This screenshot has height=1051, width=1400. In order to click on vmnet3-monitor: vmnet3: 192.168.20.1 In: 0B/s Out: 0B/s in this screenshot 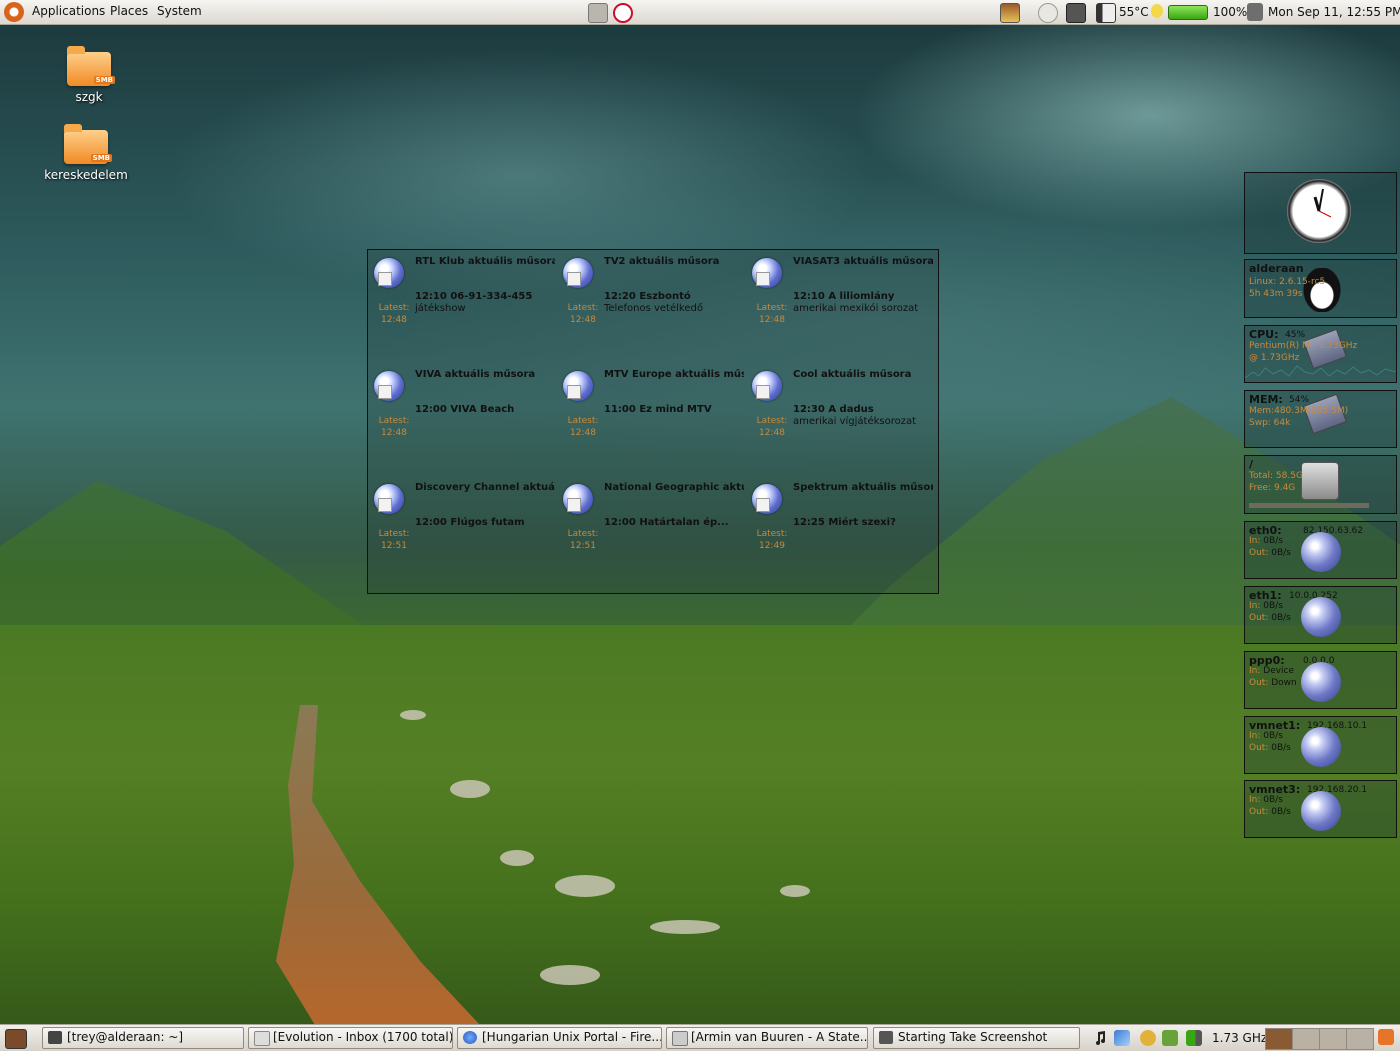, I will do `click(1320, 809)`.